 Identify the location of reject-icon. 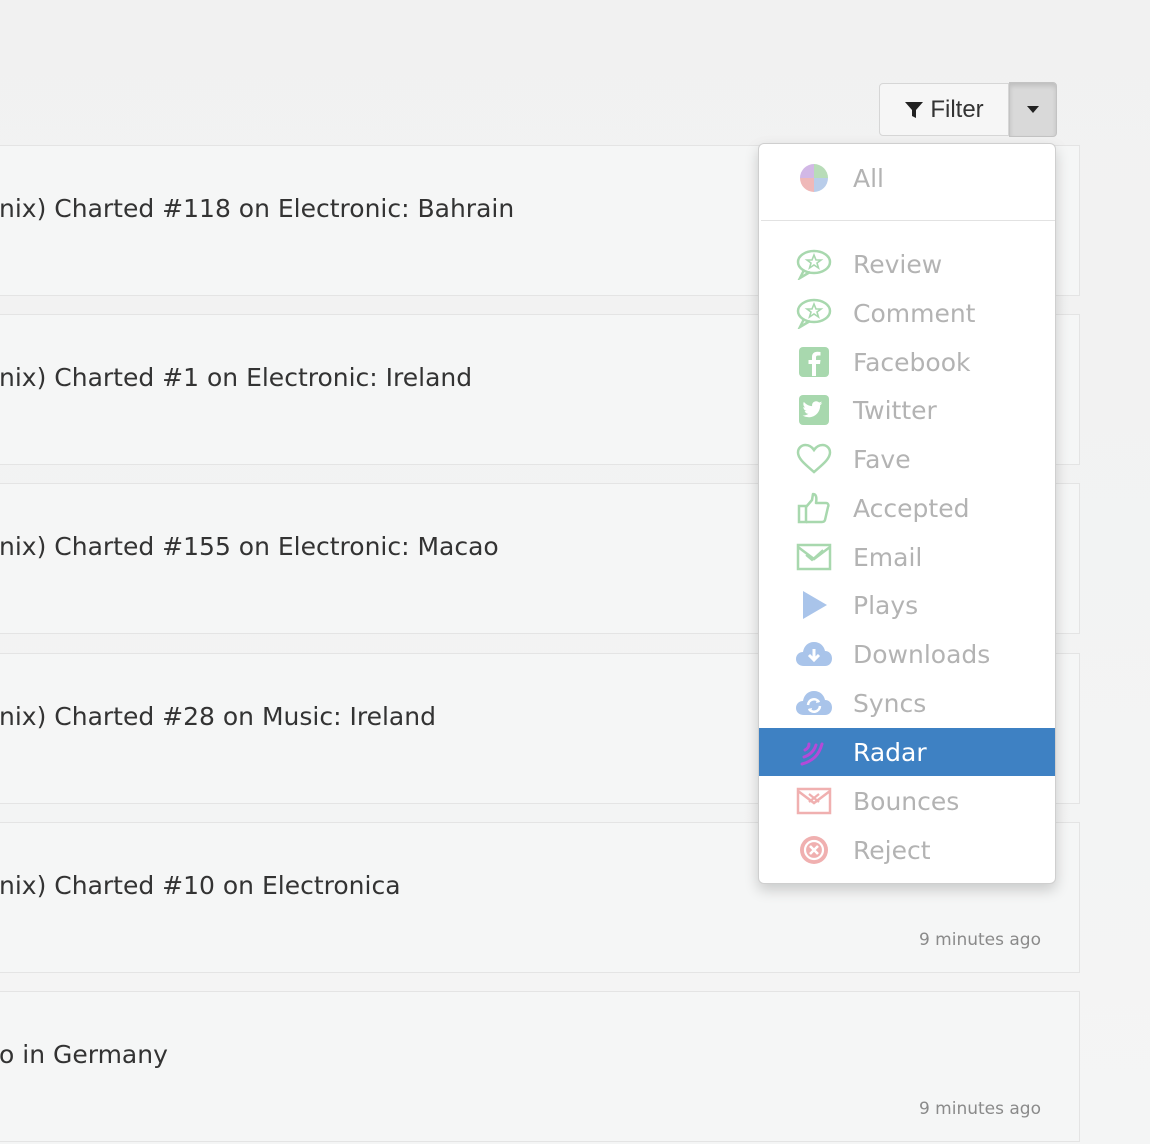
(814, 850).